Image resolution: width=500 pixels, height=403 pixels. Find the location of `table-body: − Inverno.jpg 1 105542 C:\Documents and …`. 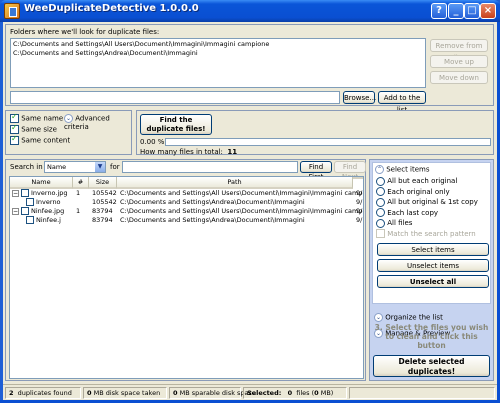

table-body: − Inverno.jpg 1 105542 C:\Documents and … is located at coordinates (187, 207).